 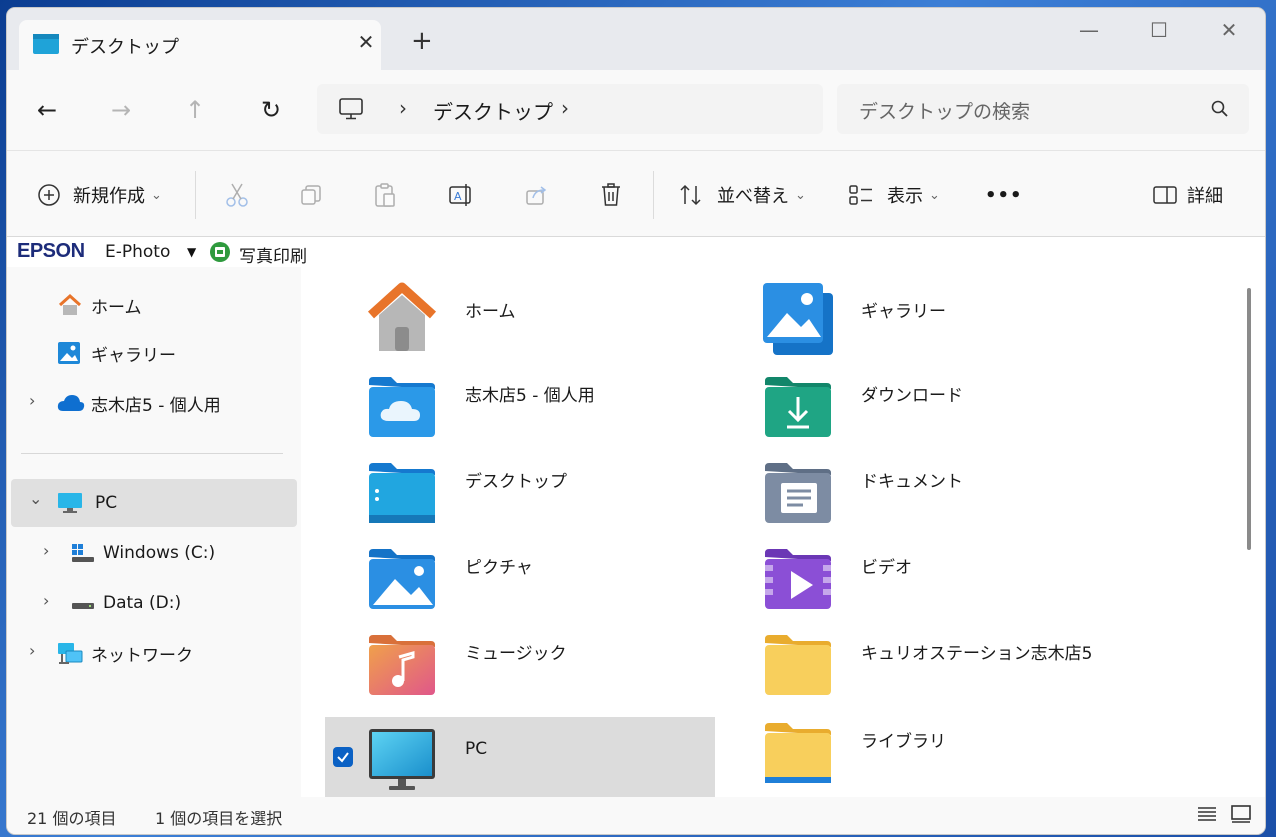 I want to click on sidebar-item-pc: ⌄ PC, so click(x=154, y=503).